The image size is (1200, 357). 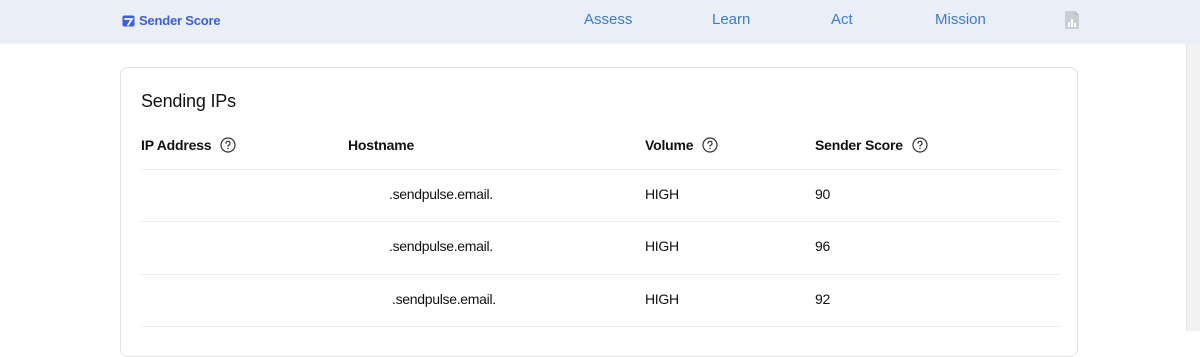 I want to click on top-nav-bar: Sender Score Assess Learn Act Mission, so click(x=600, y=21).